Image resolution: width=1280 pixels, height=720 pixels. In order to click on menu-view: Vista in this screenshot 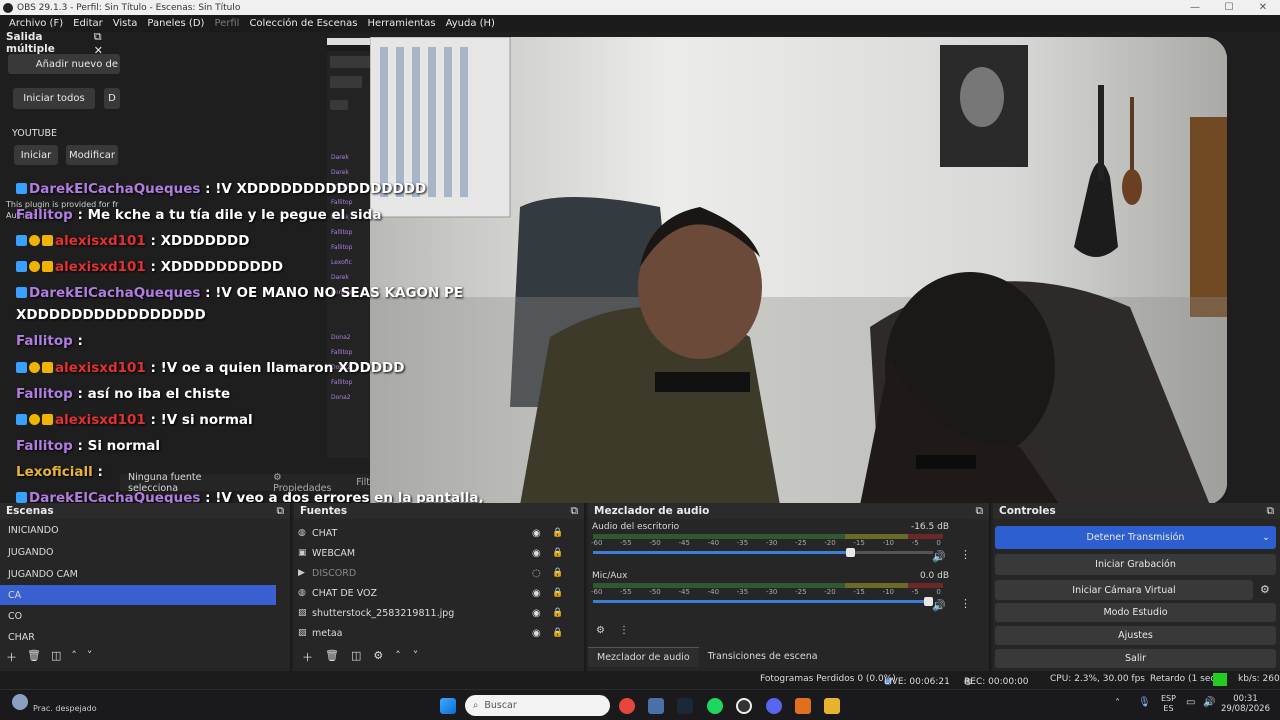, I will do `click(125, 23)`.